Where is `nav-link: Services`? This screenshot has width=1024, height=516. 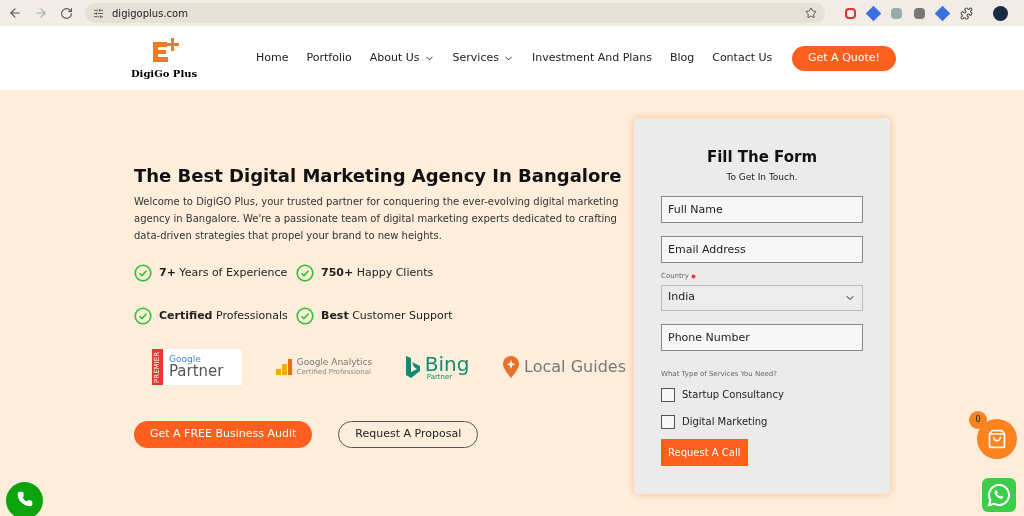 nav-link: Services is located at coordinates (483, 58).